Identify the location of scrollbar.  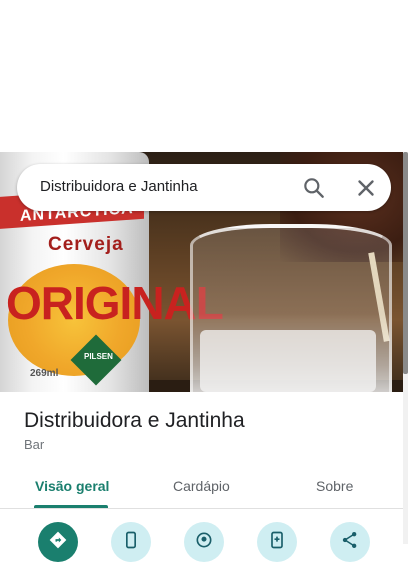
(405, 348).